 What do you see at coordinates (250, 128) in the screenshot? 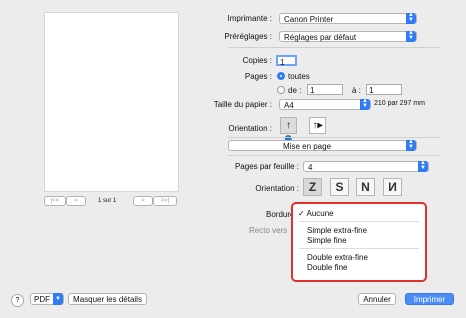
I see `orientation-label: Orientation :` at bounding box center [250, 128].